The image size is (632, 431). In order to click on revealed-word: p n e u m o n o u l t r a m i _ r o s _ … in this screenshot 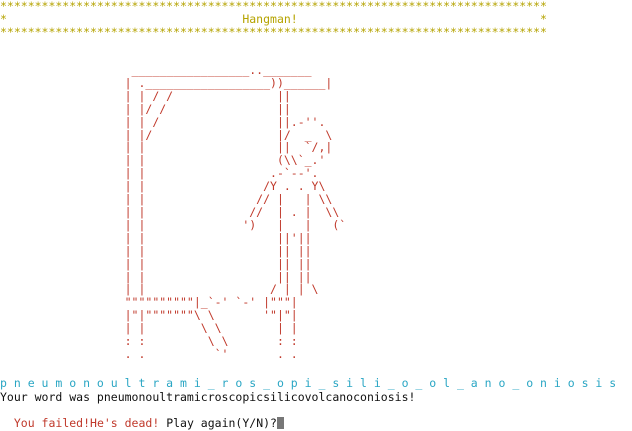, I will do `click(308, 383)`.